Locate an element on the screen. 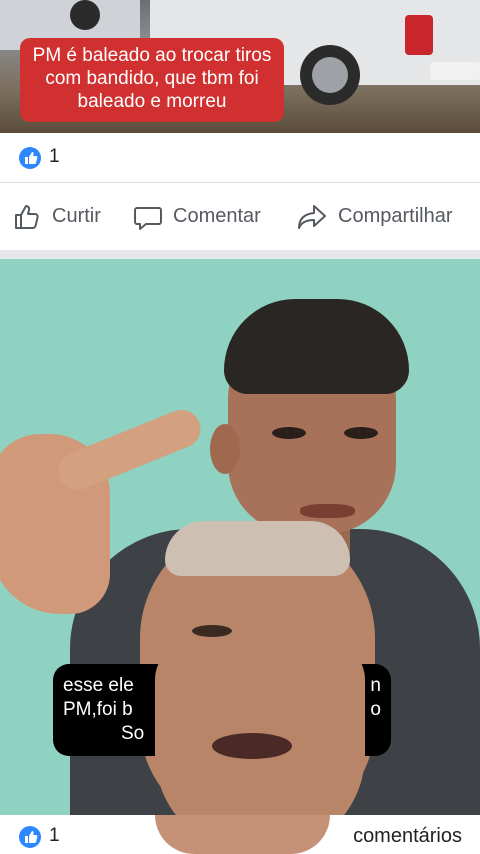 The height and width of the screenshot is (854, 480). pointing-finger is located at coordinates (129, 450).